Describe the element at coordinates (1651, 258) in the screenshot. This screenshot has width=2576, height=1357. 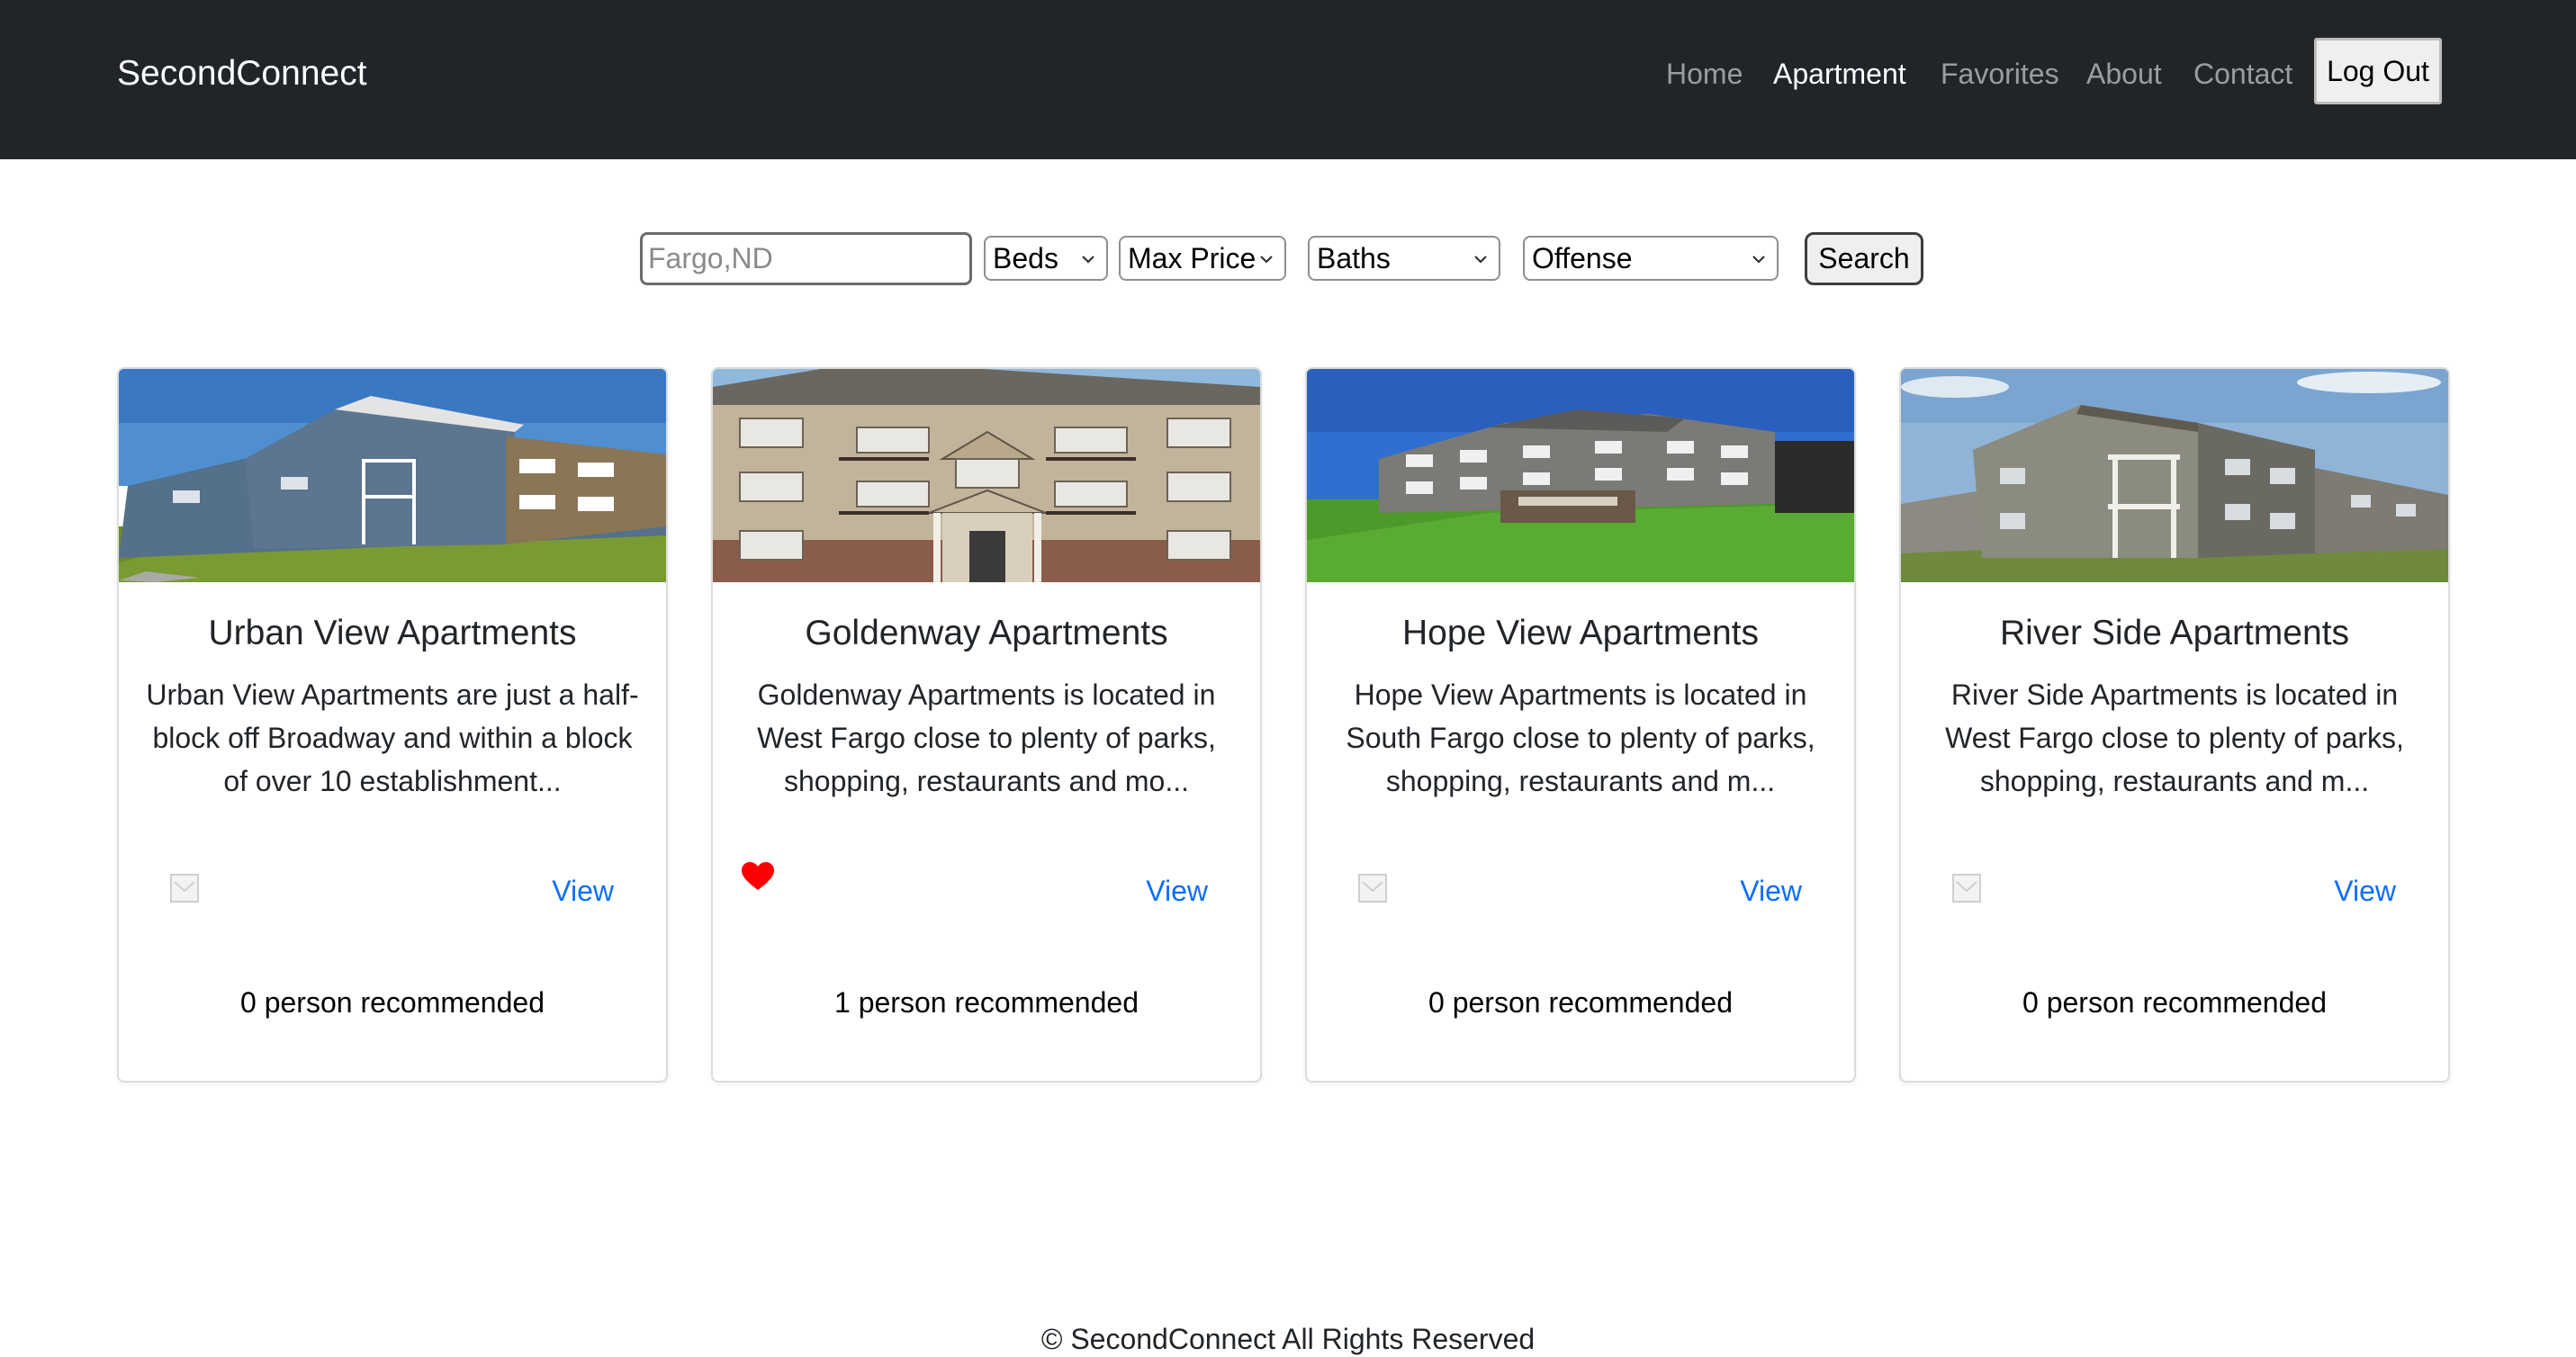
I see `offense-select: Offense` at that location.